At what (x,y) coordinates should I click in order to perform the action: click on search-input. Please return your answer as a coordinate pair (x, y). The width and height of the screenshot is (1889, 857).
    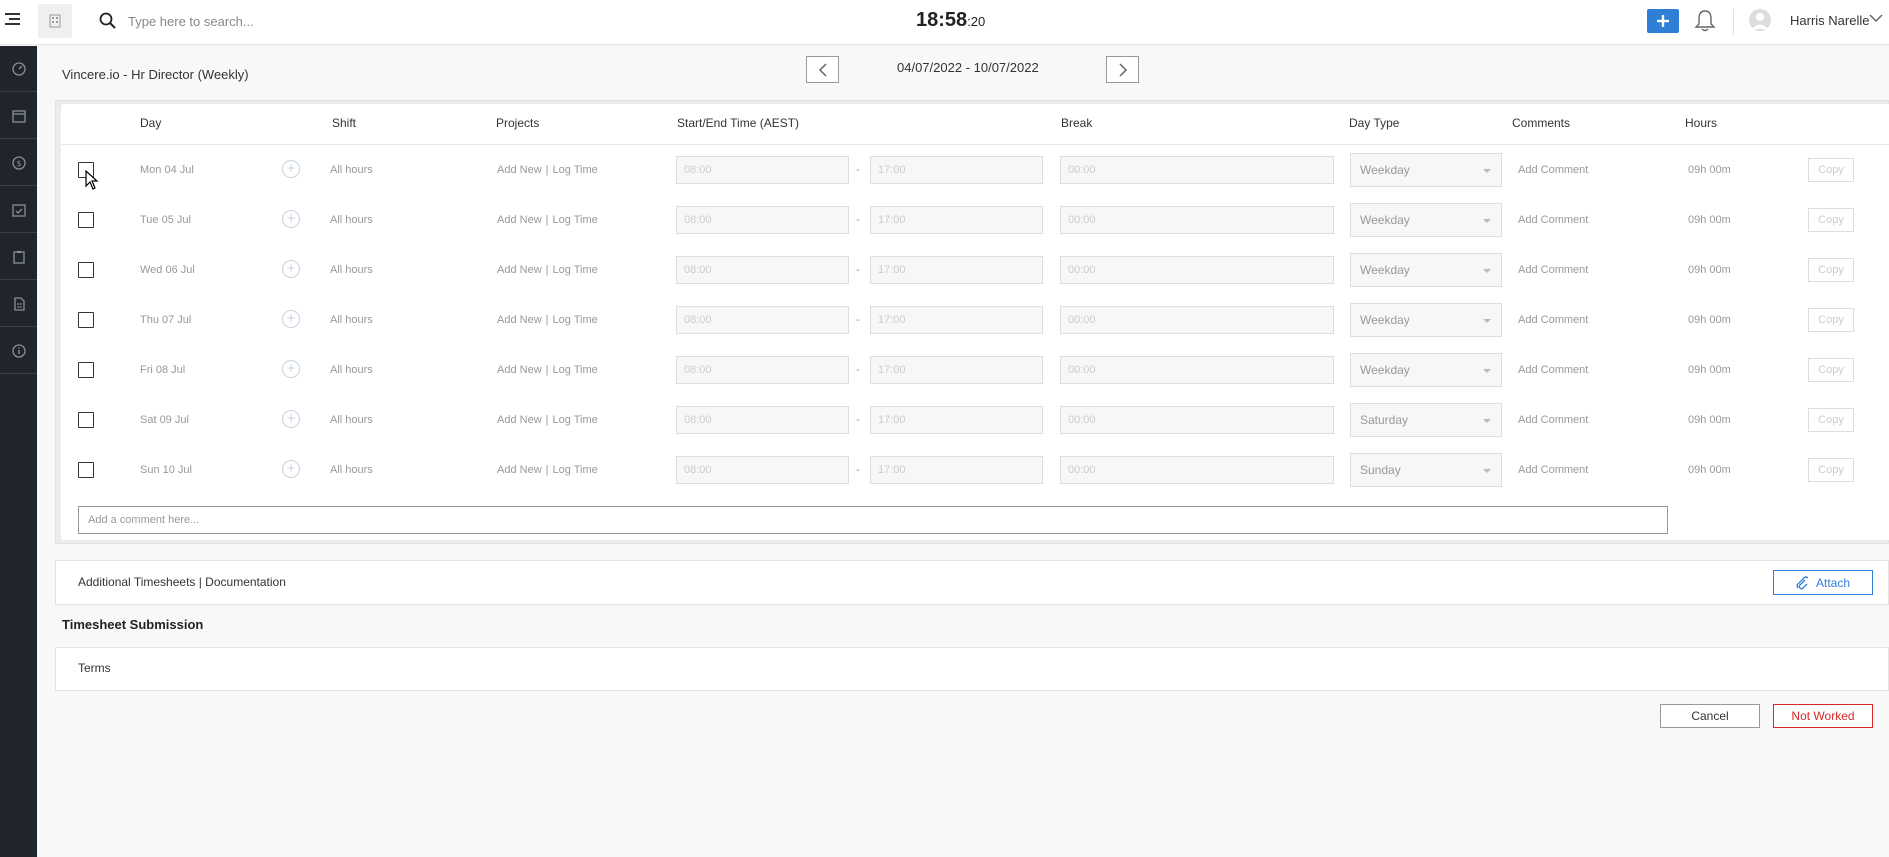
    Looking at the image, I should click on (378, 21).